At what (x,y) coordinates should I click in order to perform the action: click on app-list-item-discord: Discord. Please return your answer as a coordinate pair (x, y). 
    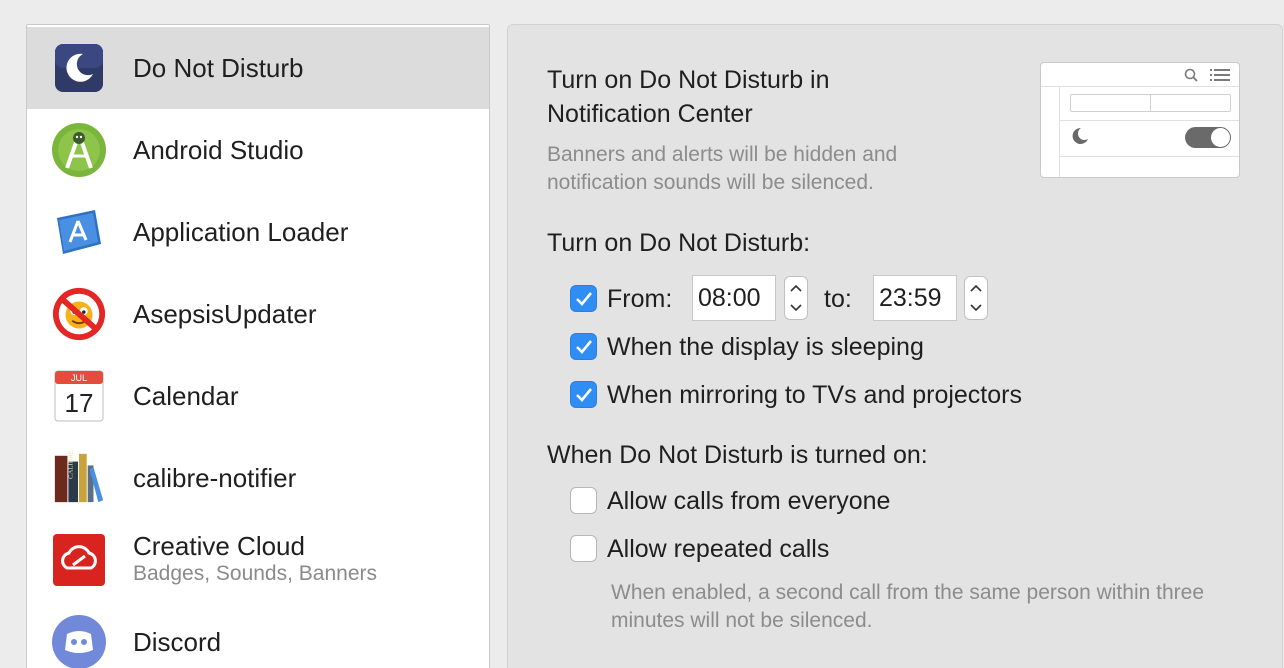
    Looking at the image, I should click on (258, 634).